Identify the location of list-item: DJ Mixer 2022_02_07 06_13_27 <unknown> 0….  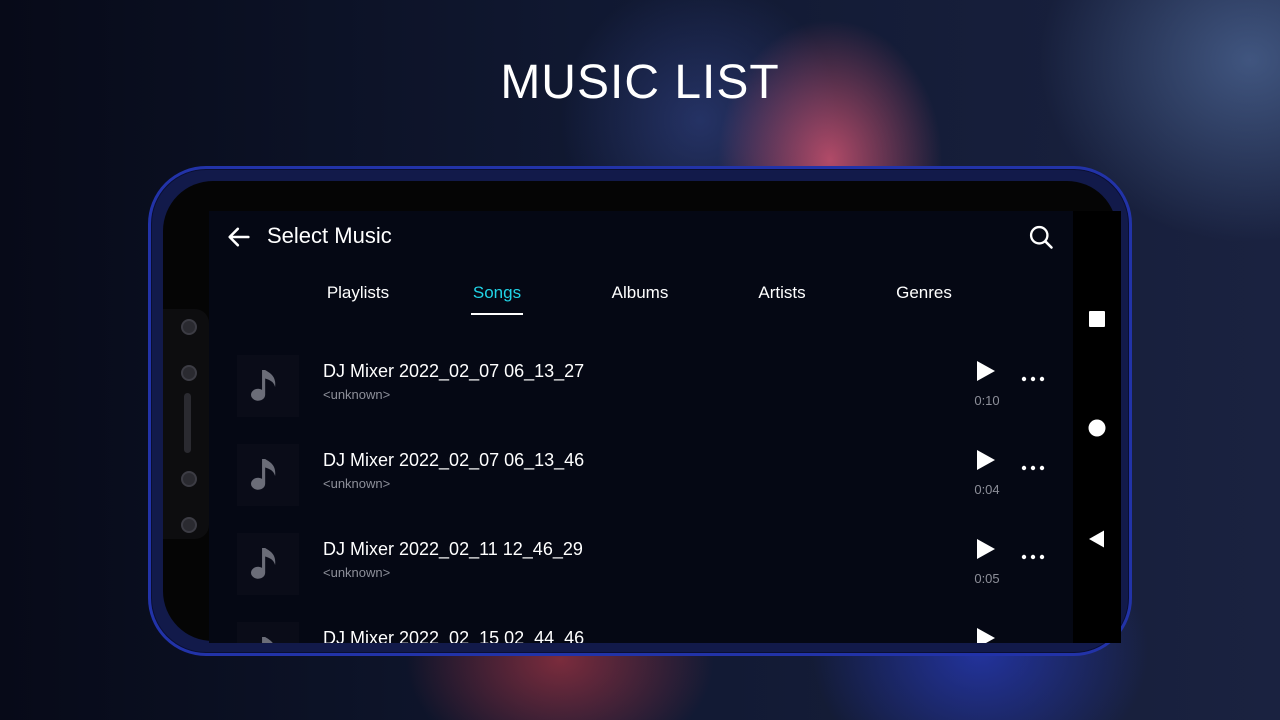
(641, 398).